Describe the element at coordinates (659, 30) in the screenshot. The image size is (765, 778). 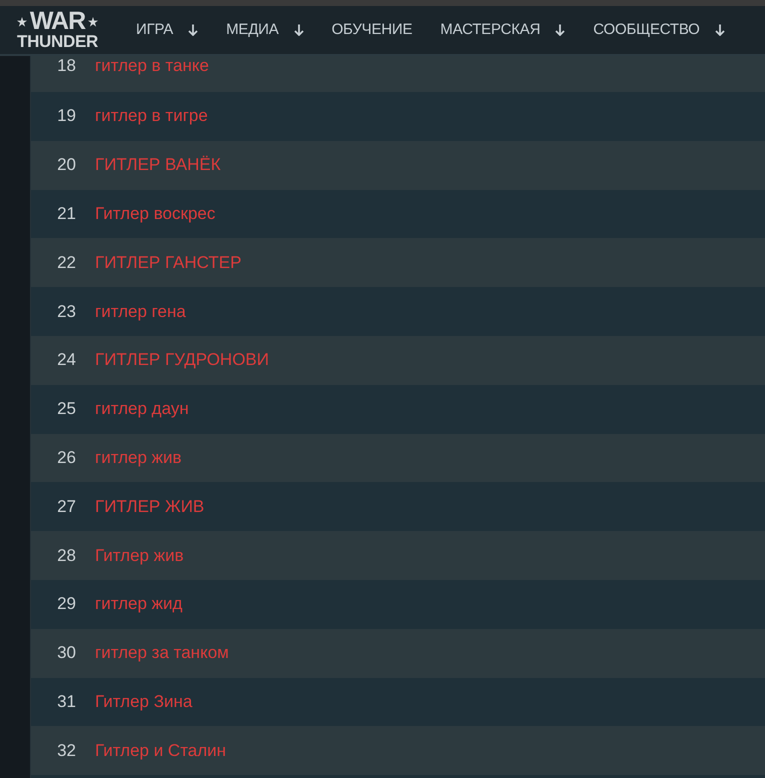
I see `nav-link: СООБЩЕСТВО` at that location.